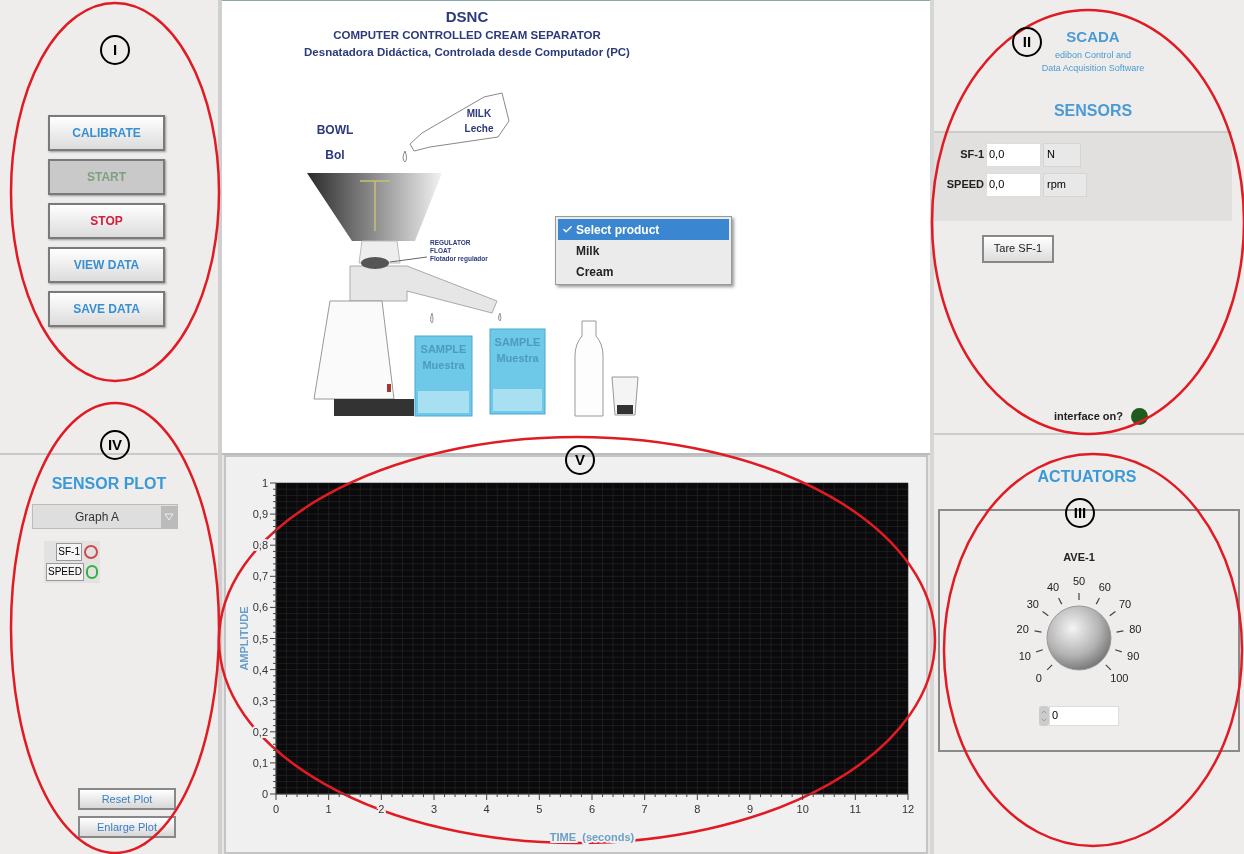 This screenshot has height=854, width=1244. Describe the element at coordinates (127, 799) in the screenshot. I see `plot-button: Reset Plot` at that location.